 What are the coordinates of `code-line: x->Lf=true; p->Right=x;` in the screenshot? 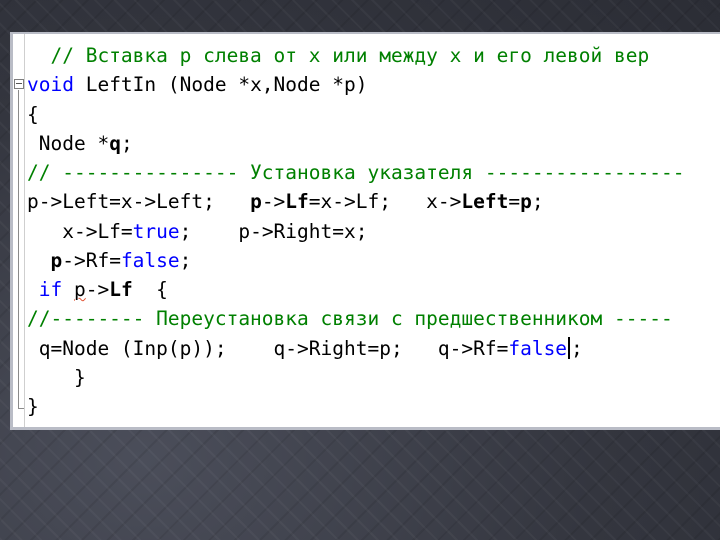 It's located at (197, 232).